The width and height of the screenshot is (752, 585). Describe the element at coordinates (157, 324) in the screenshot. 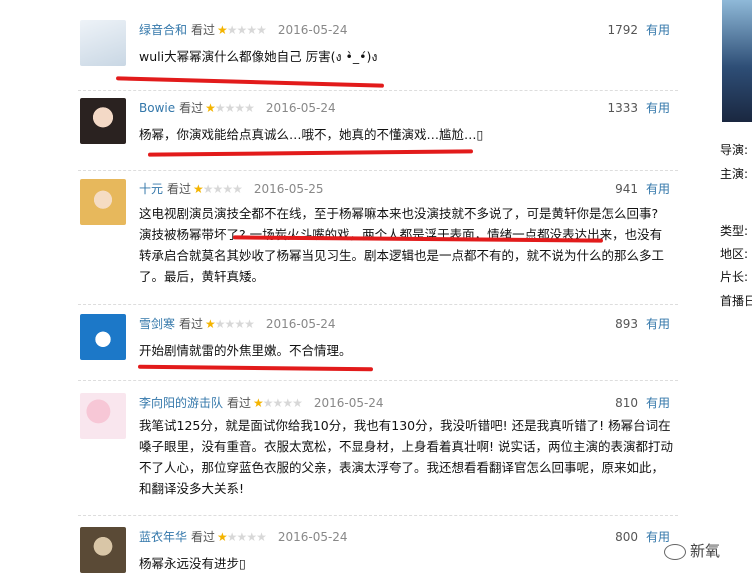

I see `username-link: 雪剑寒` at that location.